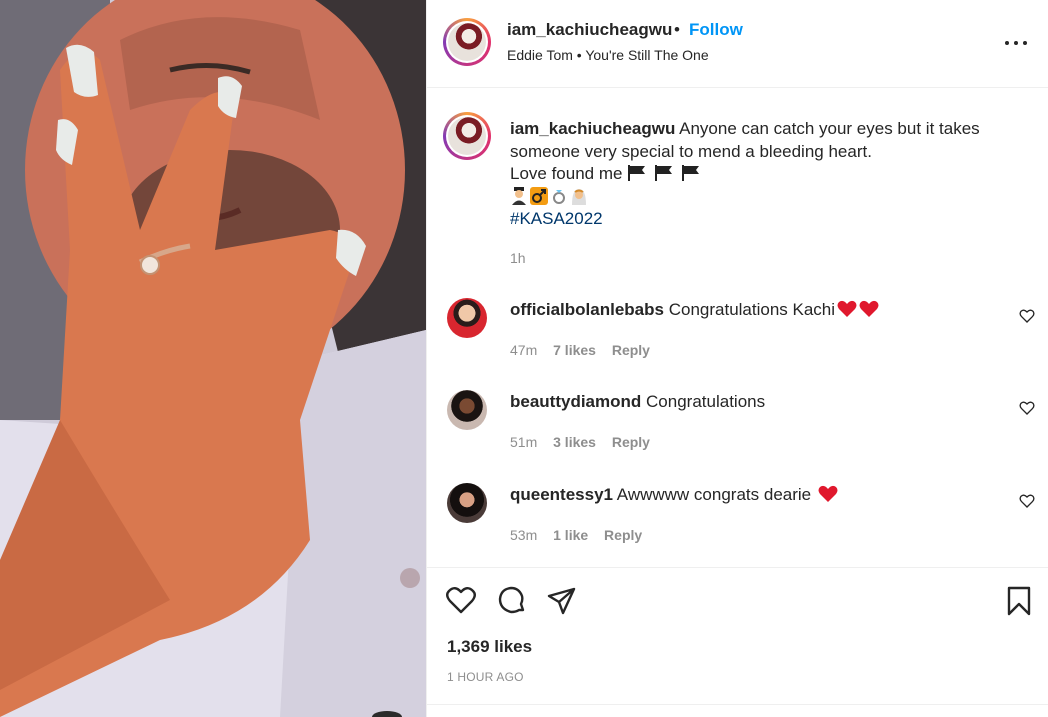 The width and height of the screenshot is (1048, 717). I want to click on caption-username: iam_kachiucheagwu, so click(592, 128).